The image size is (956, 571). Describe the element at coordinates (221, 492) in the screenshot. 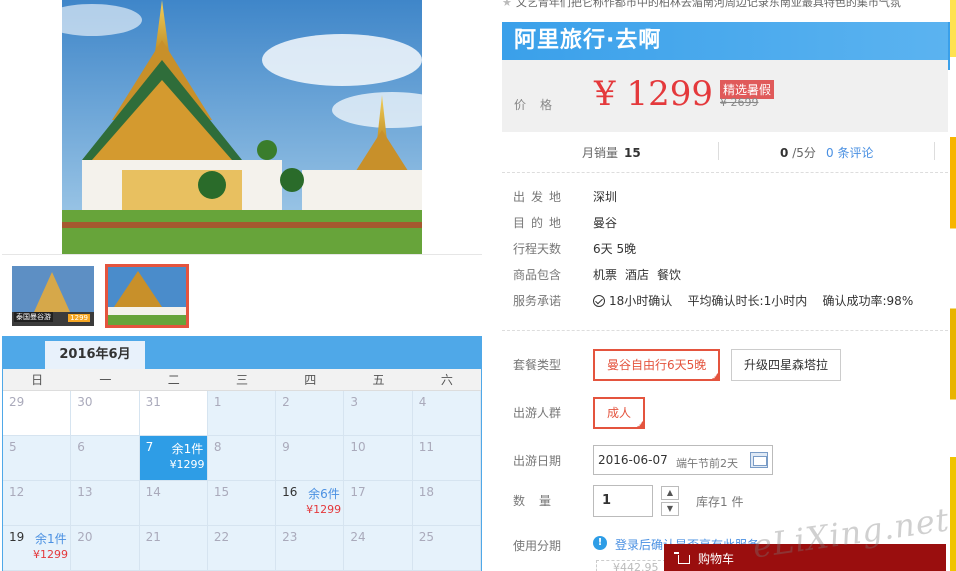

I see `calendar-day-number: 15` at that location.